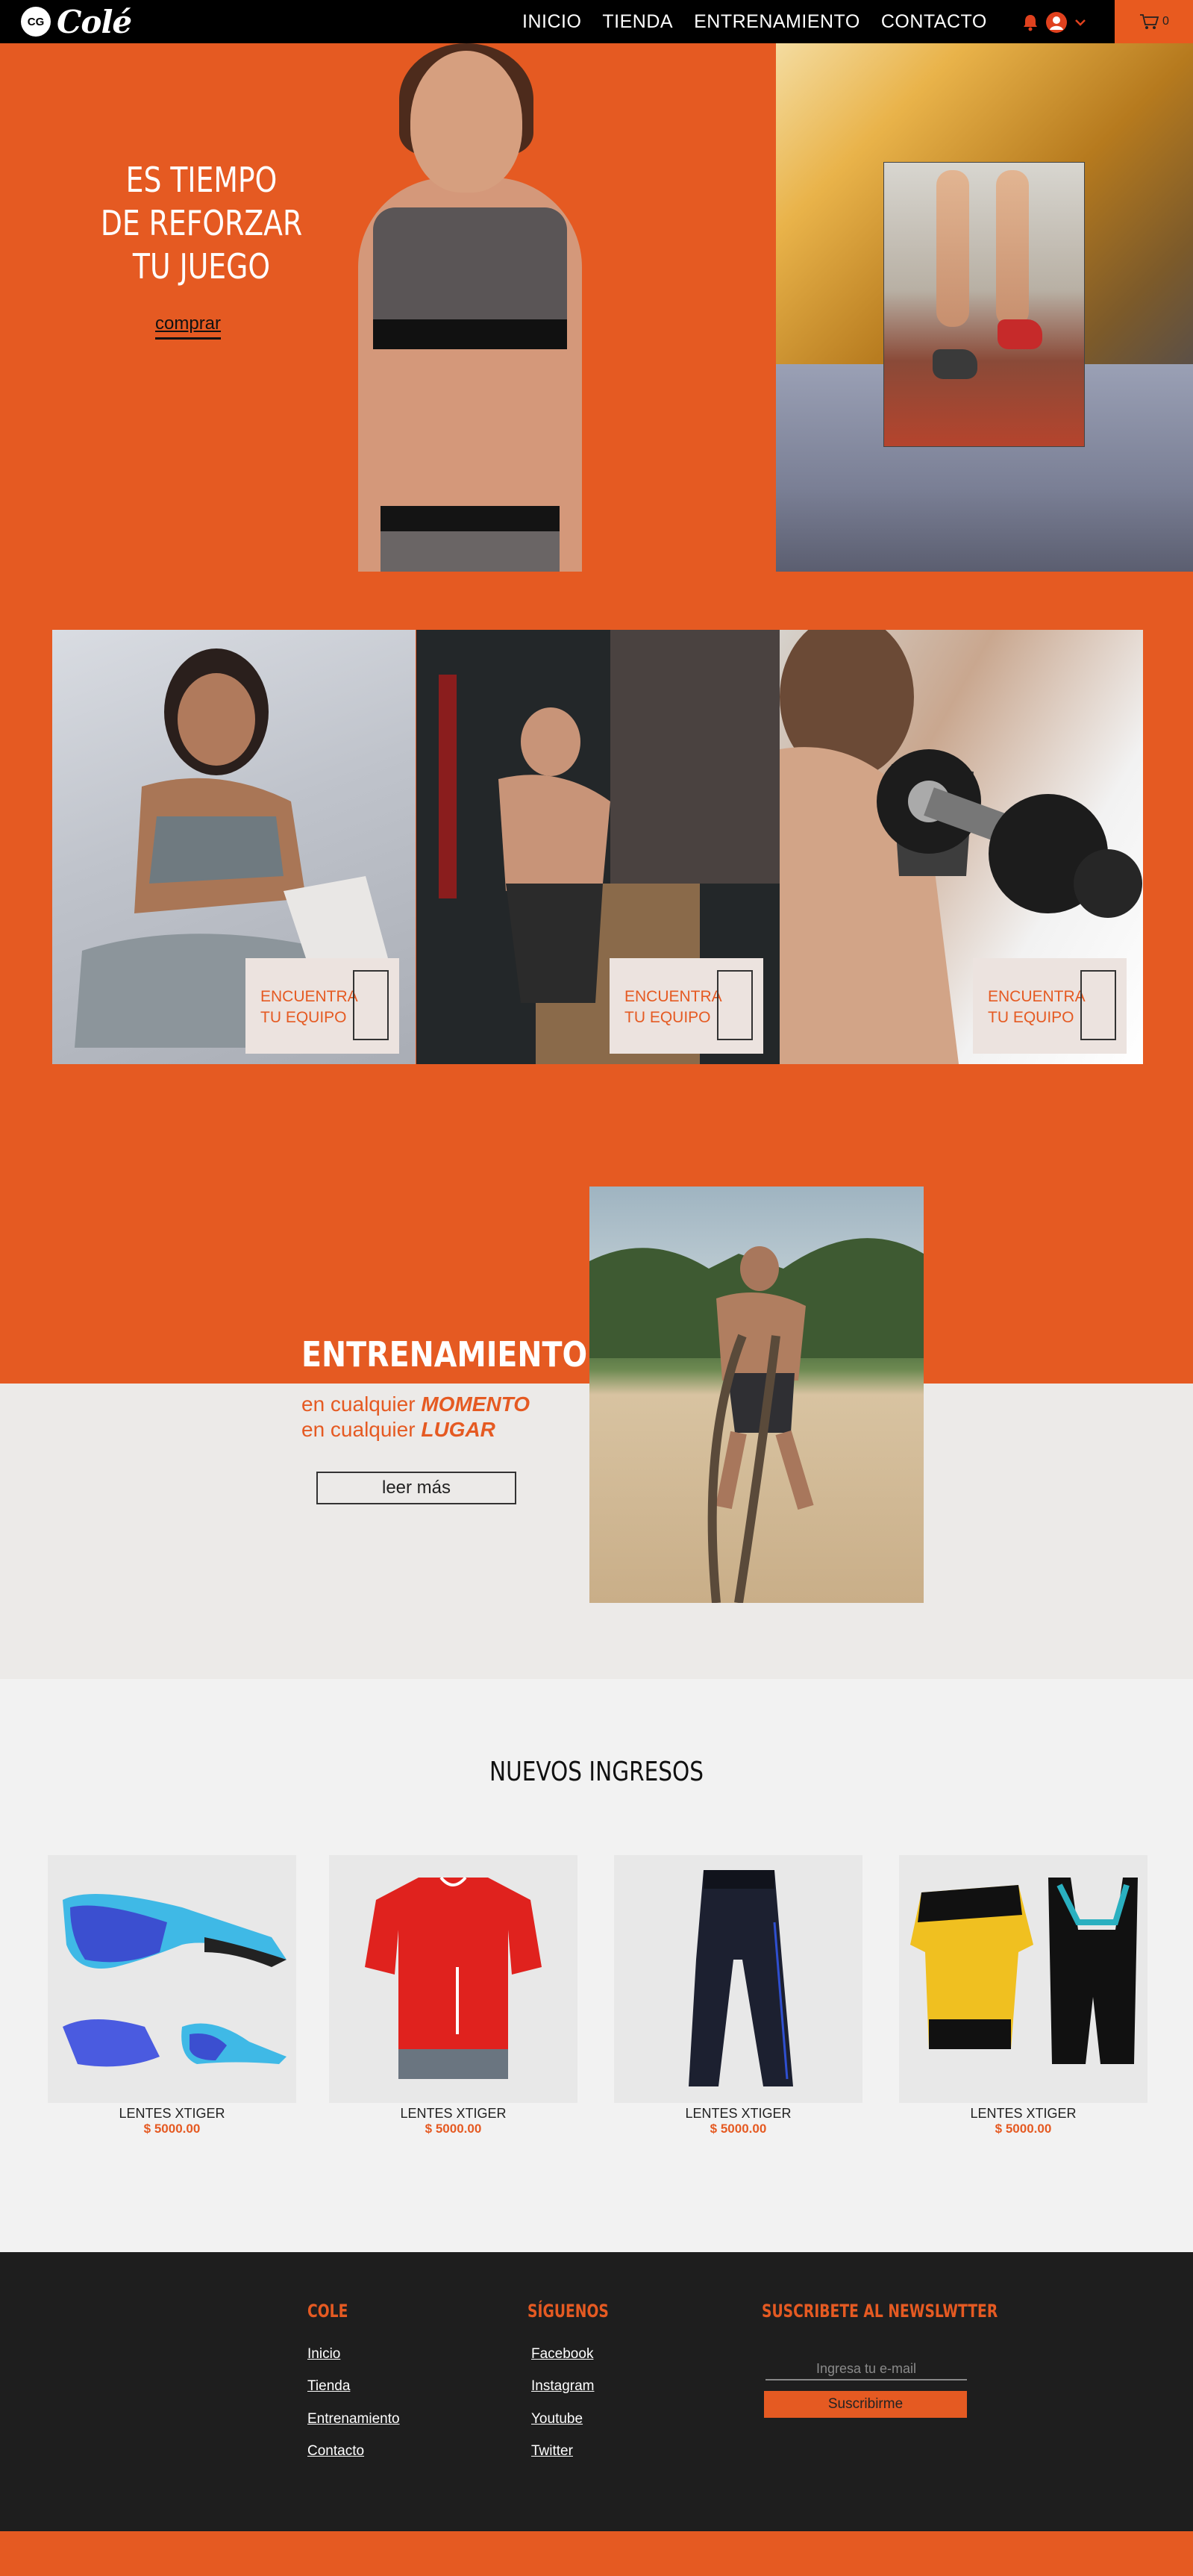 This screenshot has height=2576, width=1193. I want to click on training-subtitle-1: en cualquier MOMENTO, so click(415, 1404).